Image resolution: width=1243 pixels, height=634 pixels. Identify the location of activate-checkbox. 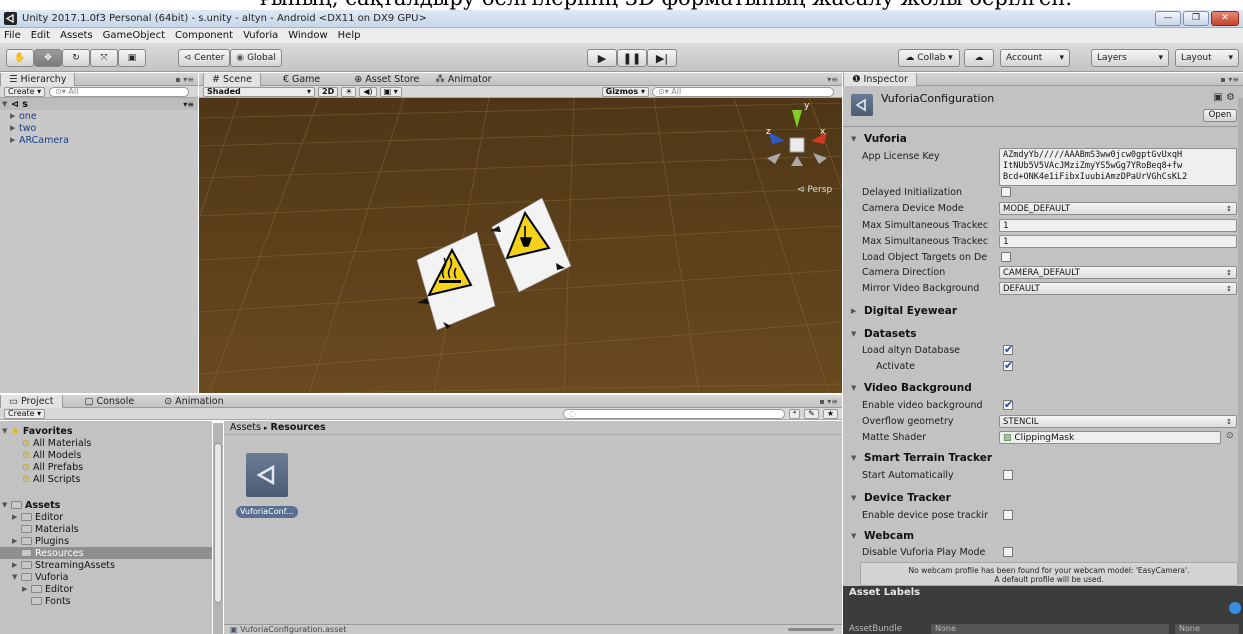
(1008, 365).